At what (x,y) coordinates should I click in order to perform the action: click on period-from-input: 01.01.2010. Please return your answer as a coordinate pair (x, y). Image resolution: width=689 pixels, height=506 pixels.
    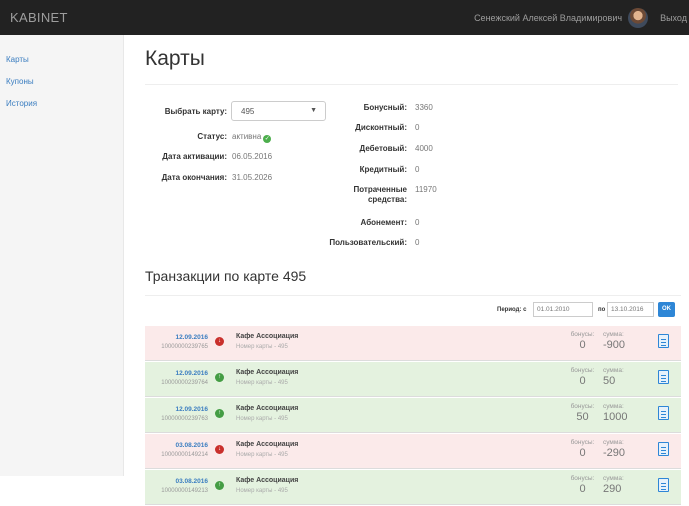
    Looking at the image, I should click on (563, 309).